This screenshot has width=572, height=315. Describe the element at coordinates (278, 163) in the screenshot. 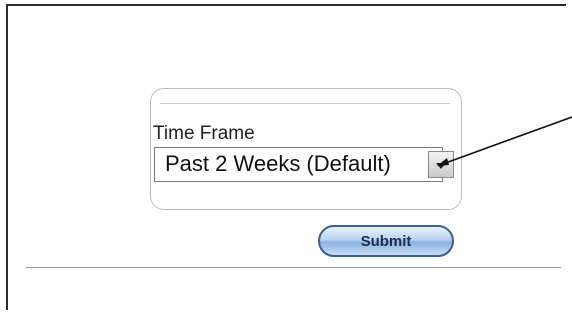

I see `time-frame-selected-value: Past 2 Weeks (Default)` at that location.